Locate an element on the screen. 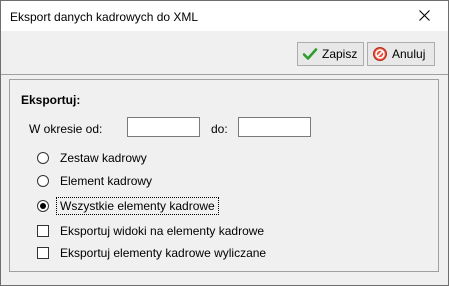  title-bar: Eksport danych kadrowych do XML is located at coordinates (224, 16).